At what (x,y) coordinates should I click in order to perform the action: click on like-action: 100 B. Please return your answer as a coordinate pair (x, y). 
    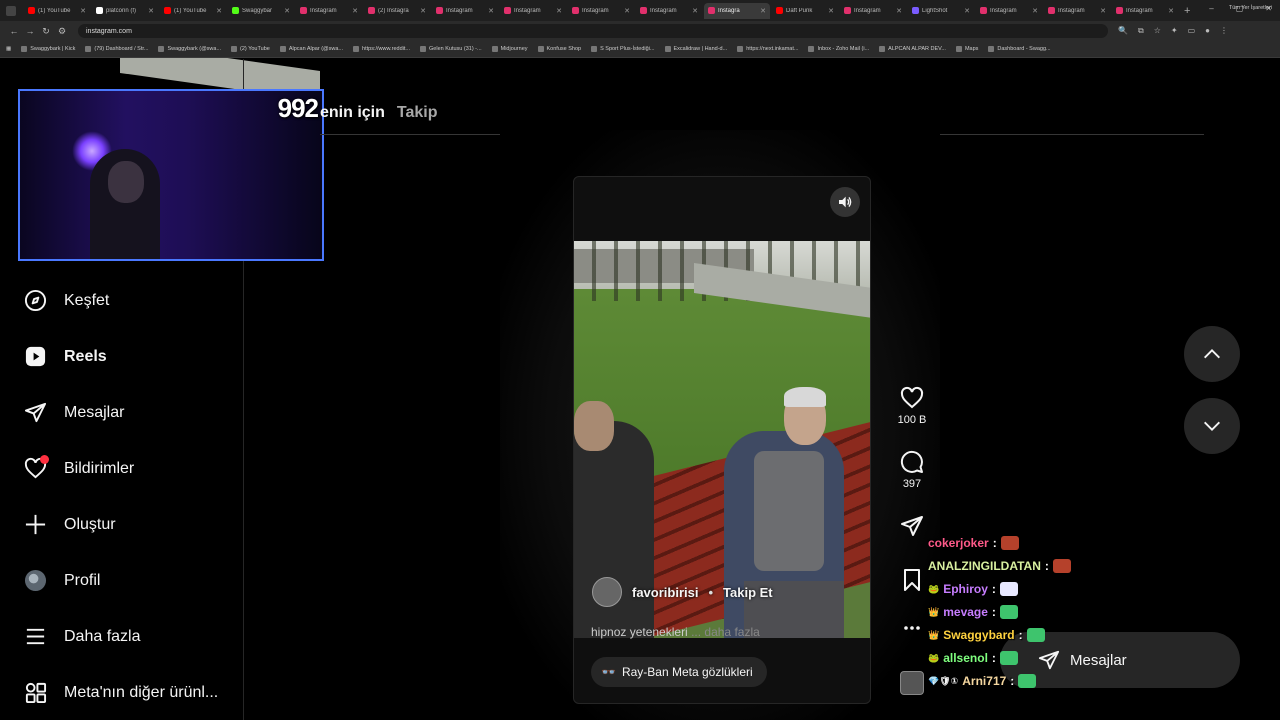
    Looking at the image, I should click on (912, 406).